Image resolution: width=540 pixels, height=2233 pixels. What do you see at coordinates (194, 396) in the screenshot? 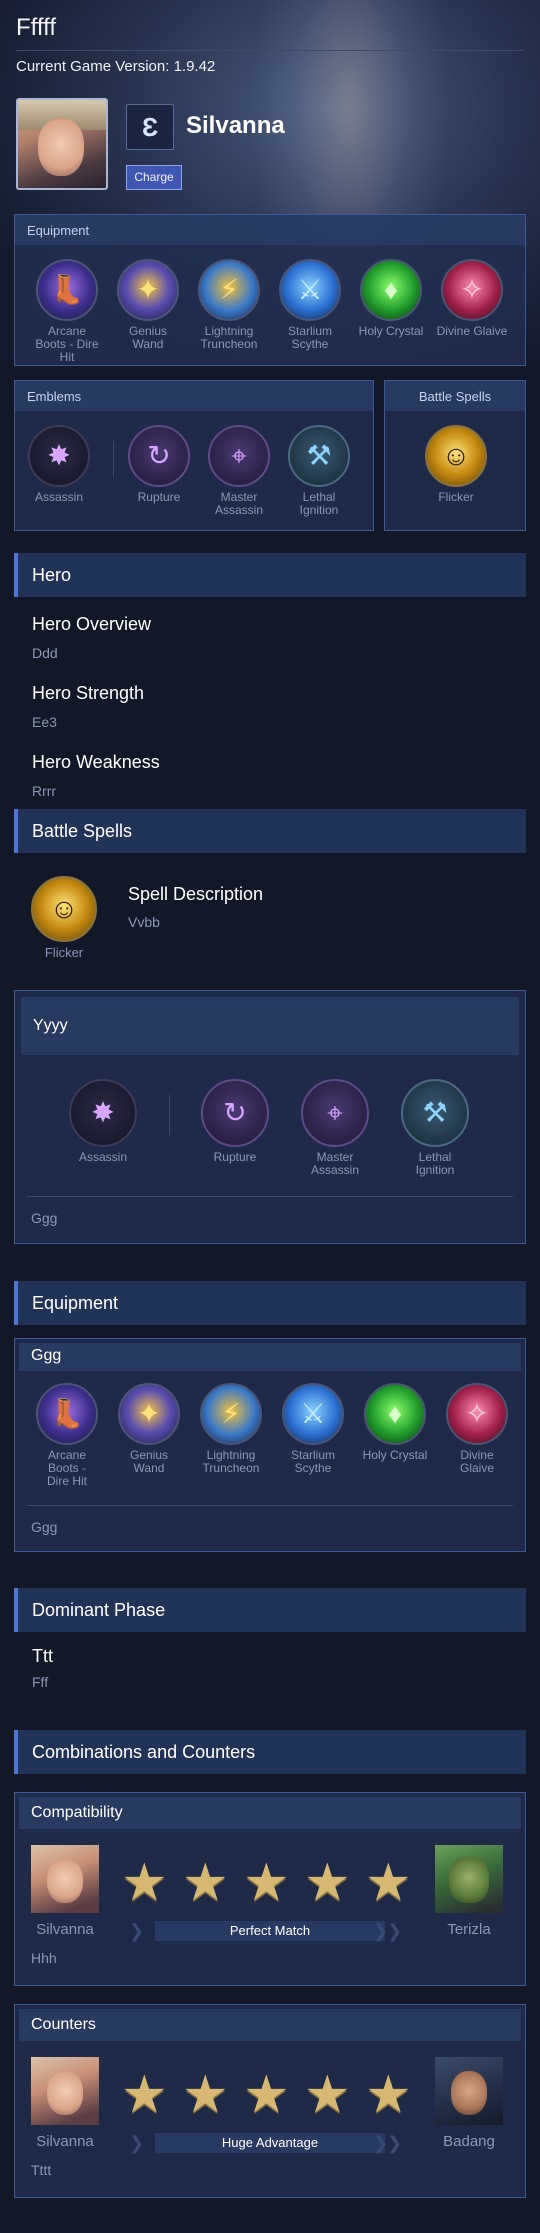
I see `build-emblems-header: Emblems` at bounding box center [194, 396].